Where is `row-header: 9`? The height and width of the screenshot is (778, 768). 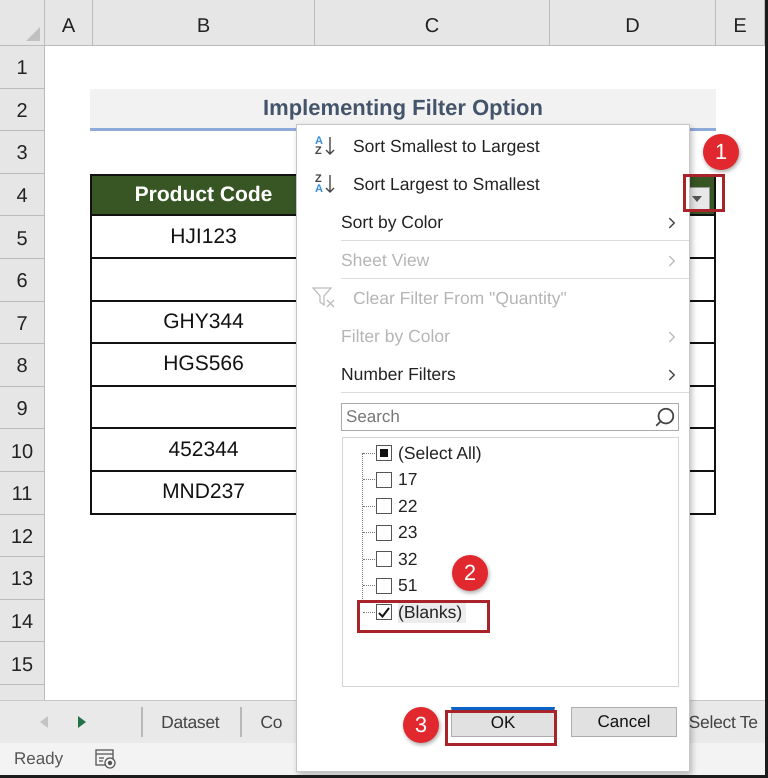 row-header: 9 is located at coordinates (22, 408).